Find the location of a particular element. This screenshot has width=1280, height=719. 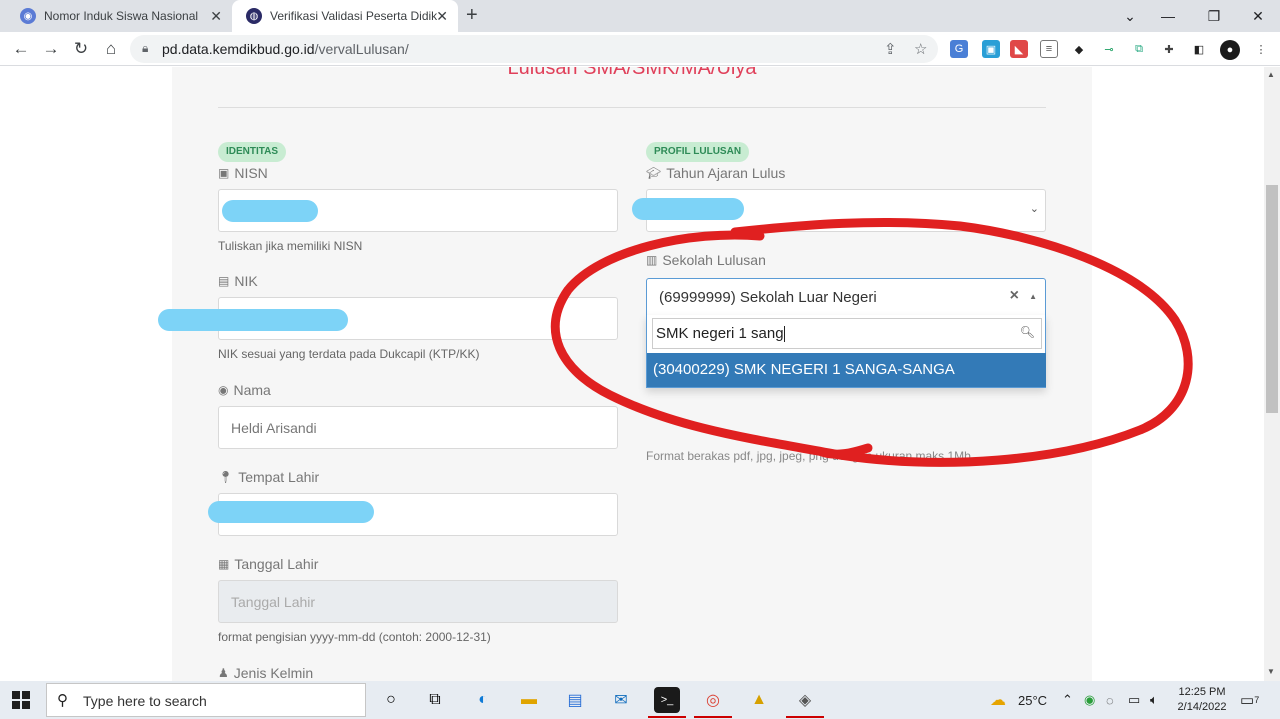

side-panel-icon: ◧ is located at coordinates (1199, 49).